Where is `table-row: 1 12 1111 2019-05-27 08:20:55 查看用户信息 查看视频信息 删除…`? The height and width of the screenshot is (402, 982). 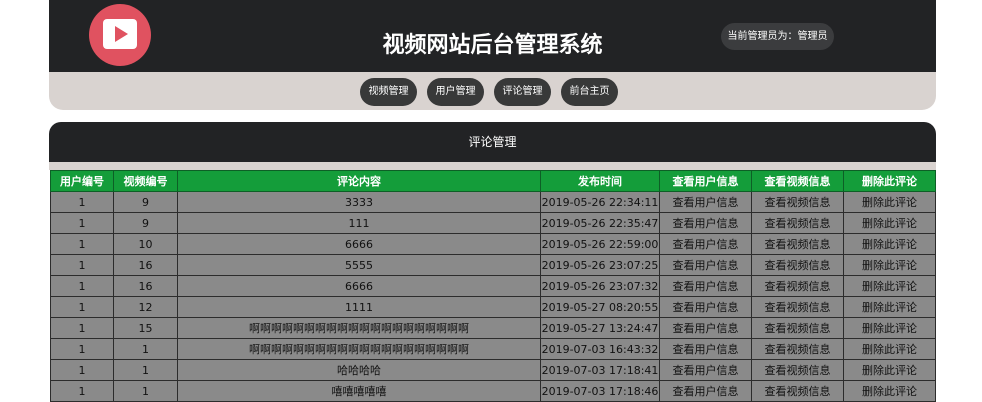
table-row: 1 12 1111 2019-05-27 08:20:55 查看用户信息 查看视频信息 删除… is located at coordinates (493, 307).